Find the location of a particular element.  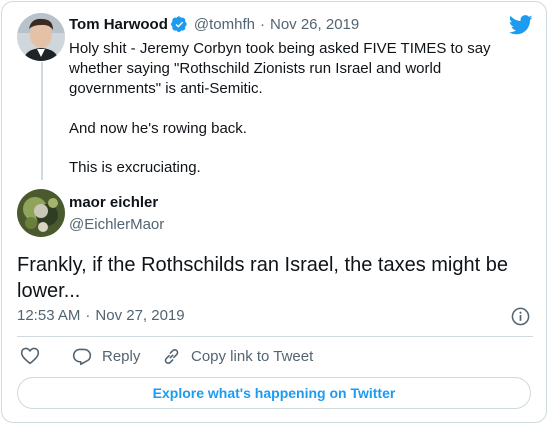

heart-icon is located at coordinates (30, 356).